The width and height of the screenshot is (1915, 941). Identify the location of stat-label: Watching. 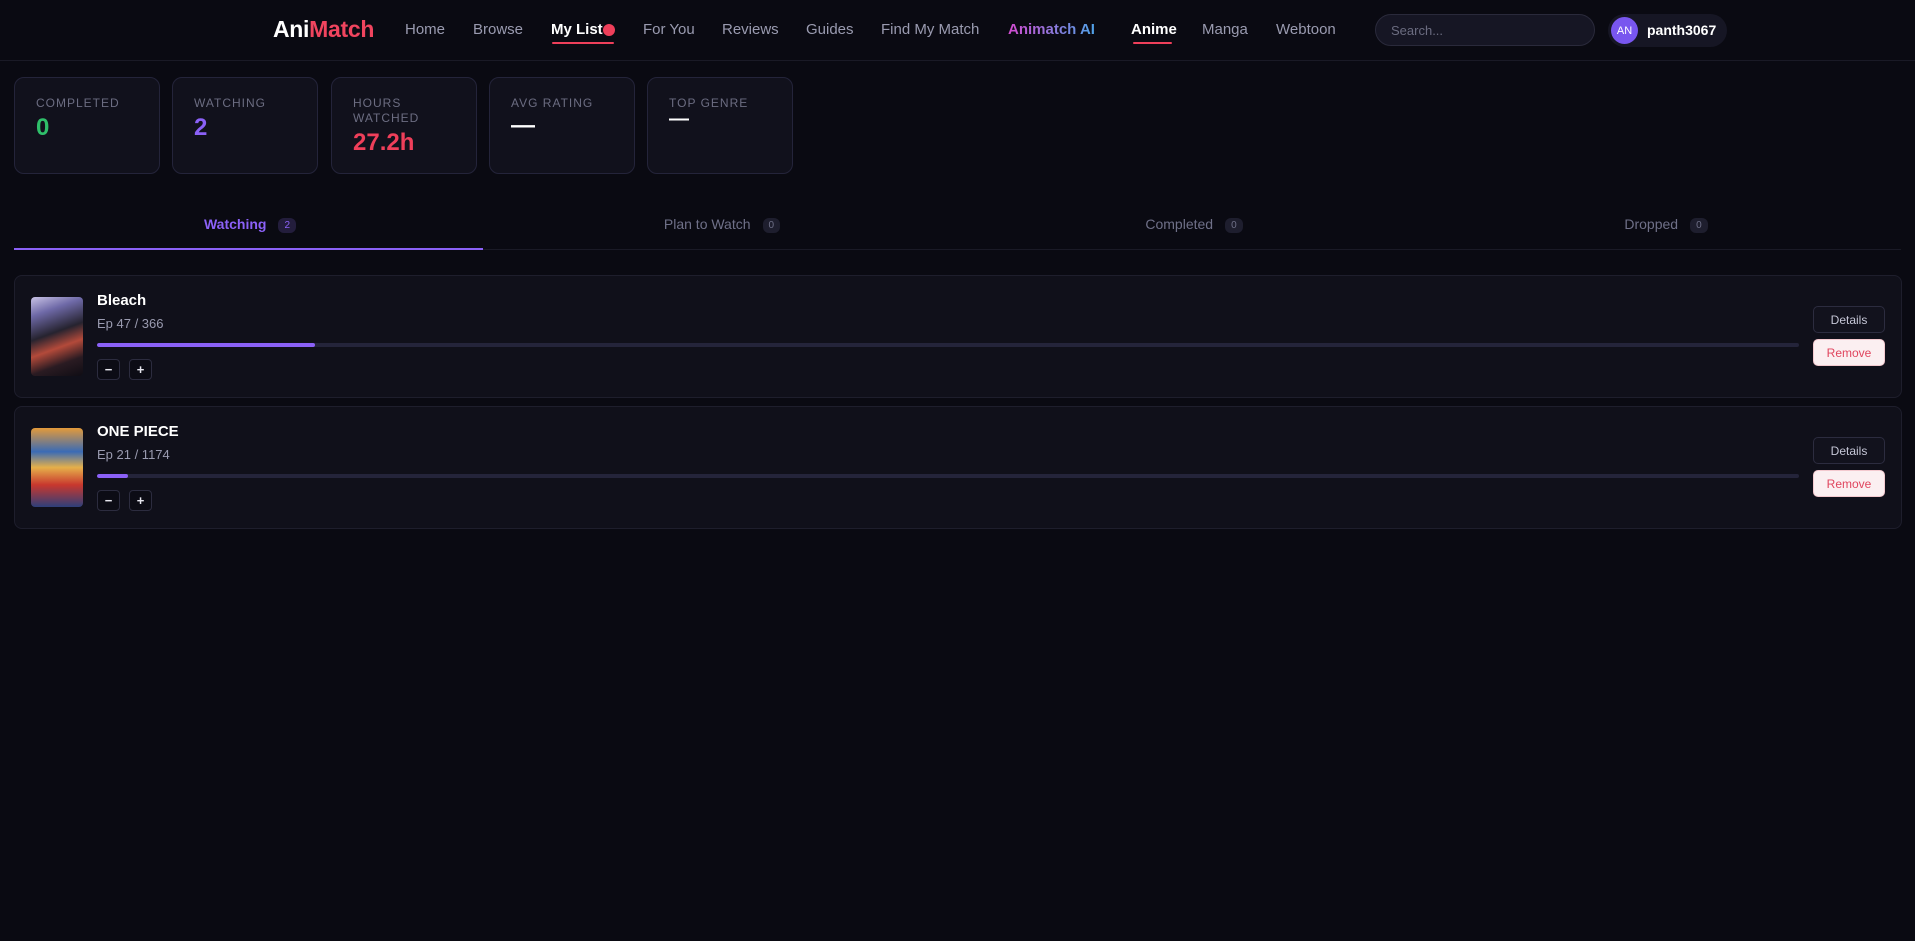
(230, 103).